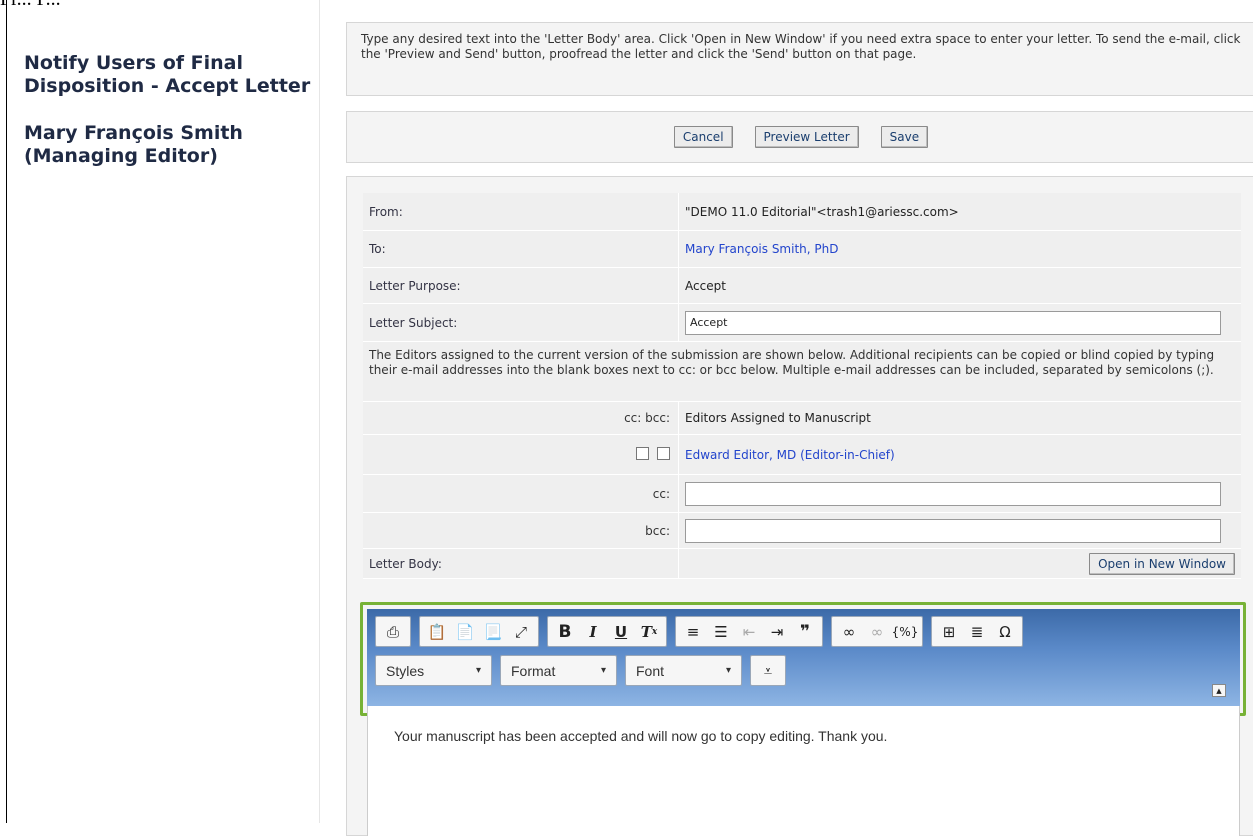 This screenshot has height=836, width=1253. Describe the element at coordinates (849, 632) in the screenshot. I see `link-icon: ∞` at that location.